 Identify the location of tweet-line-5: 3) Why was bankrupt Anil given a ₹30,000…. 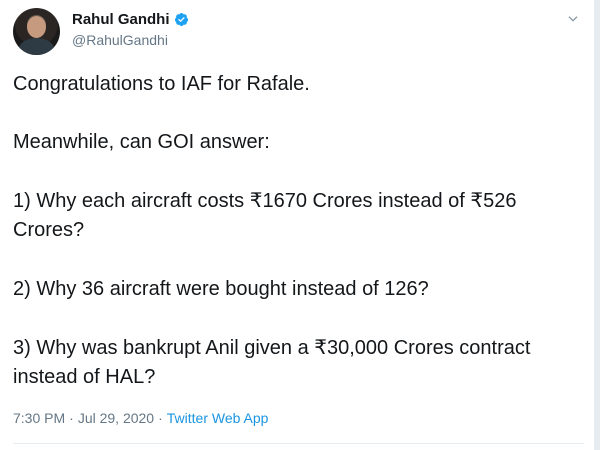
(272, 362).